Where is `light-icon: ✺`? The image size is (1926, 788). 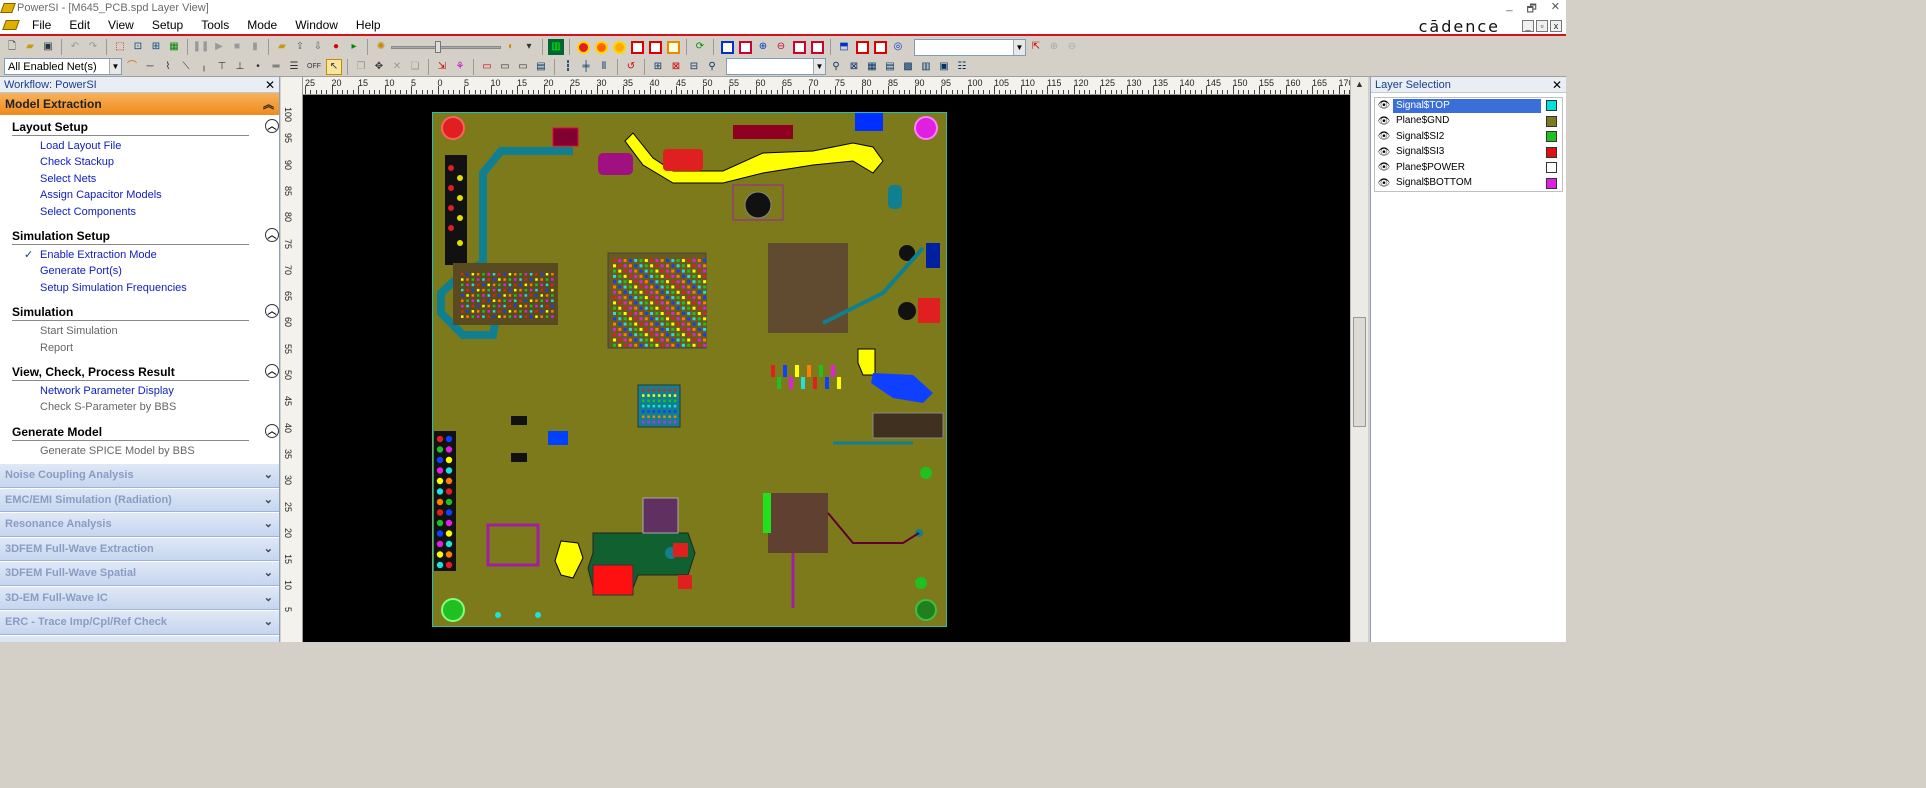 light-icon: ✺ is located at coordinates (381, 47).